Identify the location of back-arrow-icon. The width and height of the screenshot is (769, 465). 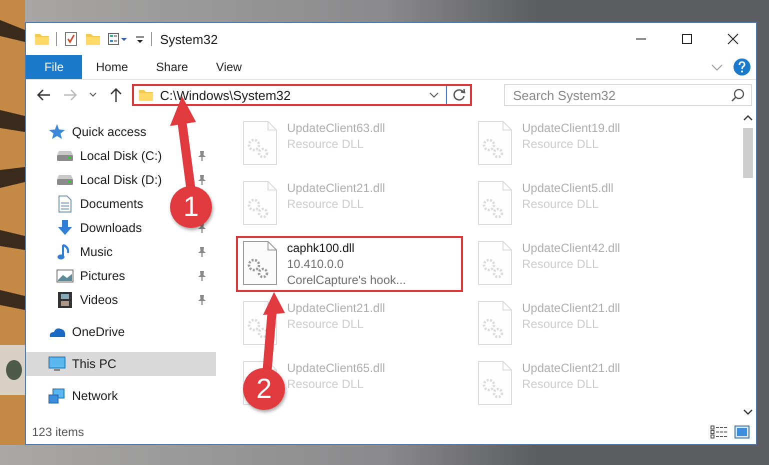
(44, 95).